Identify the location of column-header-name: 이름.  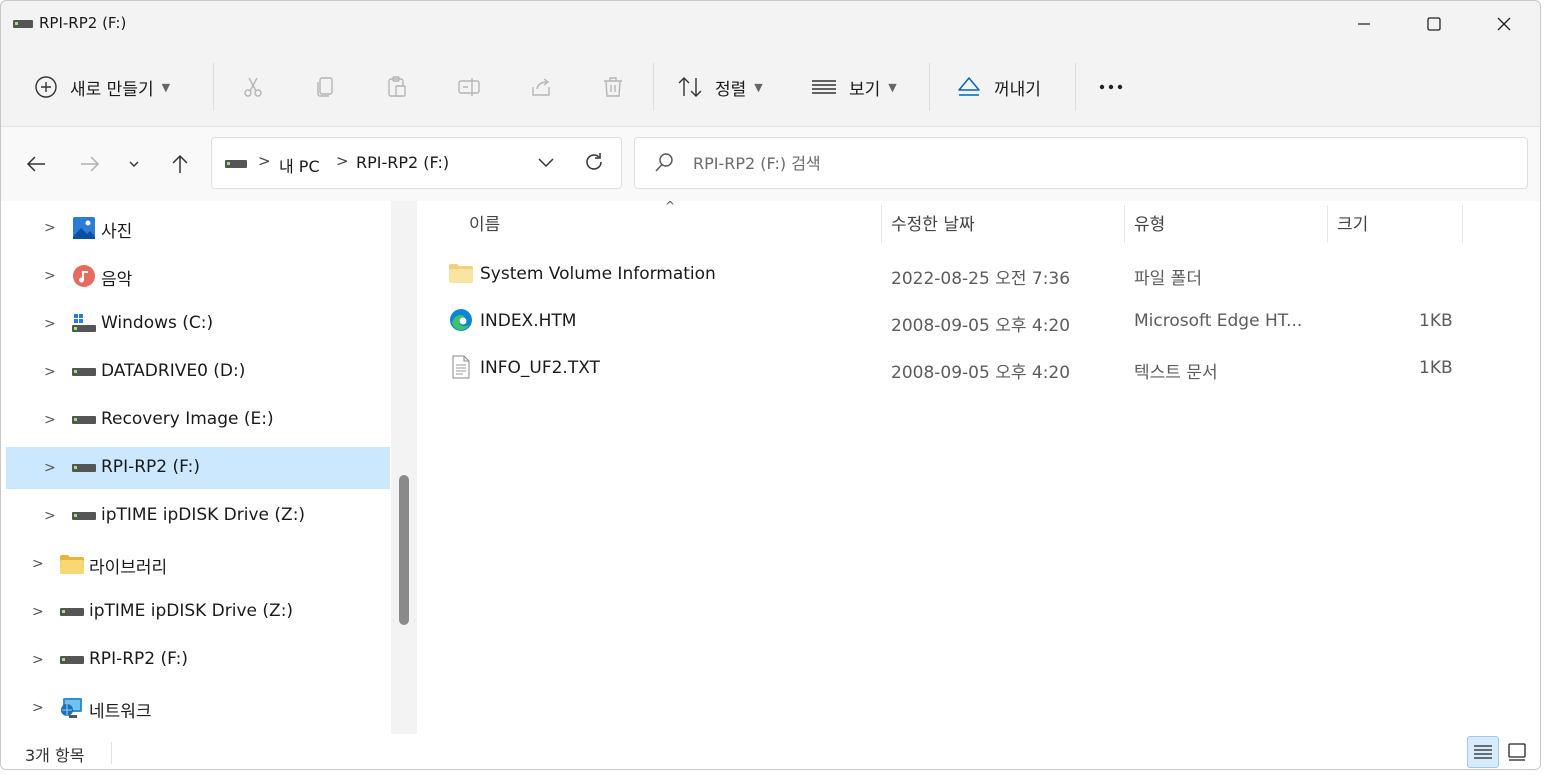
(484, 222).